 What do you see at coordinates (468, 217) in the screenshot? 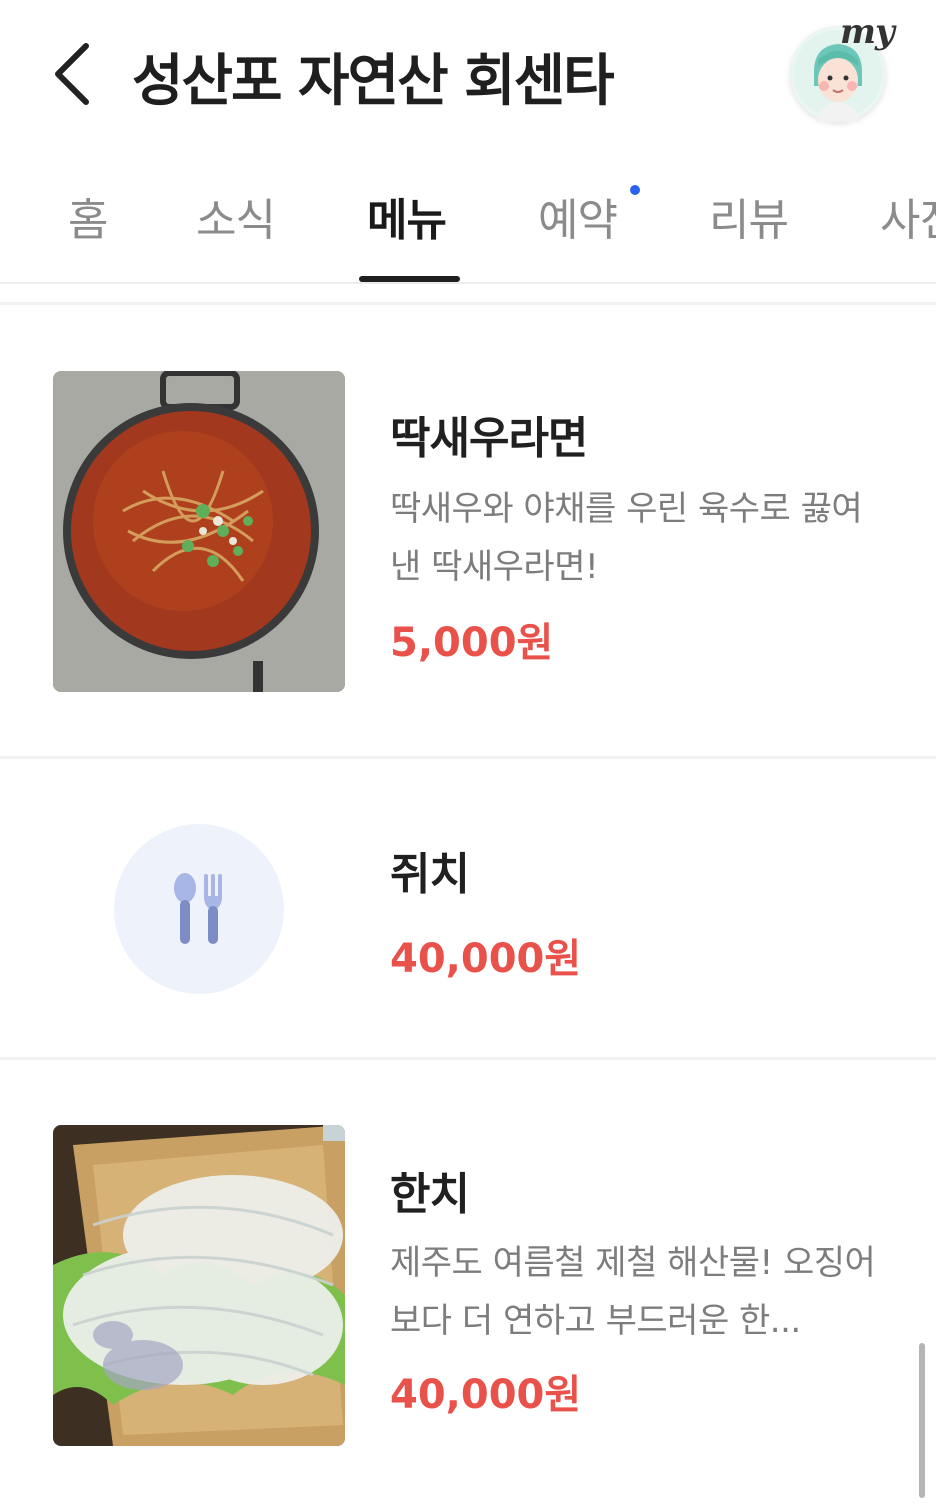
I see `tab-bar: 홈 소식 메뉴 예약 리뷰 사진` at bounding box center [468, 217].